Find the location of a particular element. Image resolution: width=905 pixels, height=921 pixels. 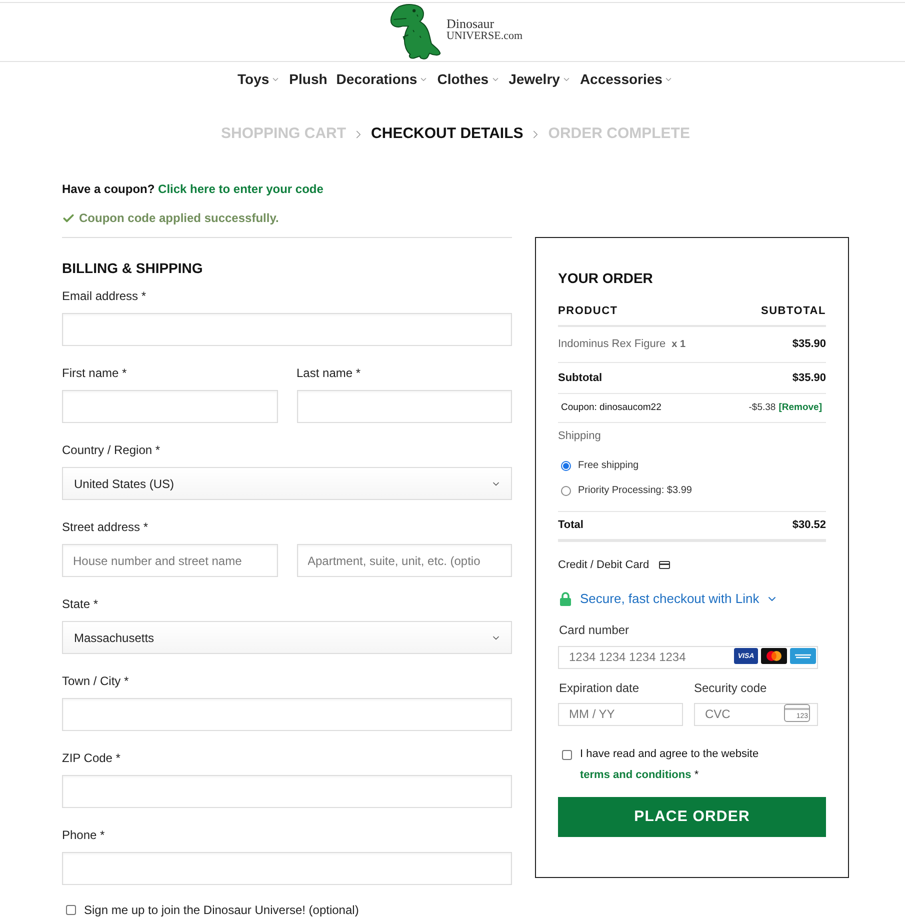

checkout-step: CHECKOUT DETAILS is located at coordinates (447, 134).